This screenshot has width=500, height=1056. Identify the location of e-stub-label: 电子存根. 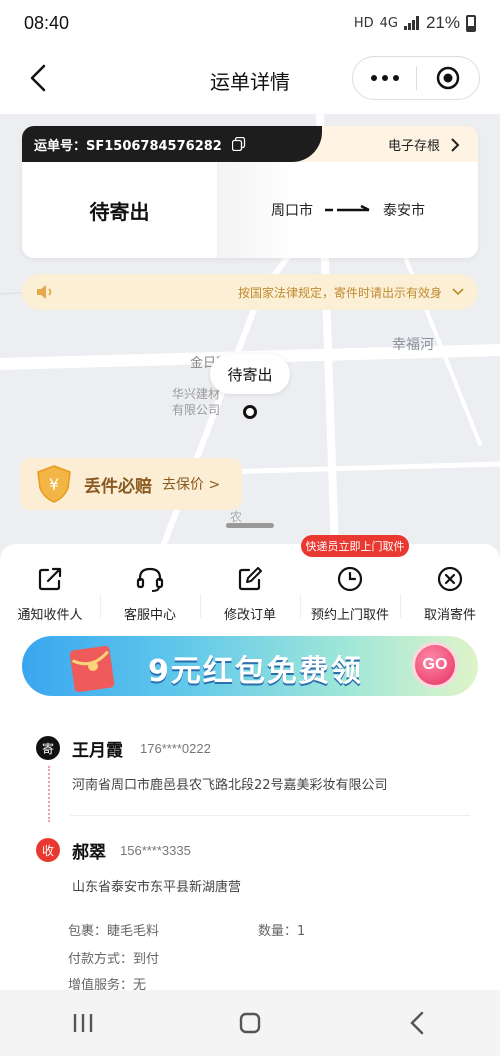
(413, 146).